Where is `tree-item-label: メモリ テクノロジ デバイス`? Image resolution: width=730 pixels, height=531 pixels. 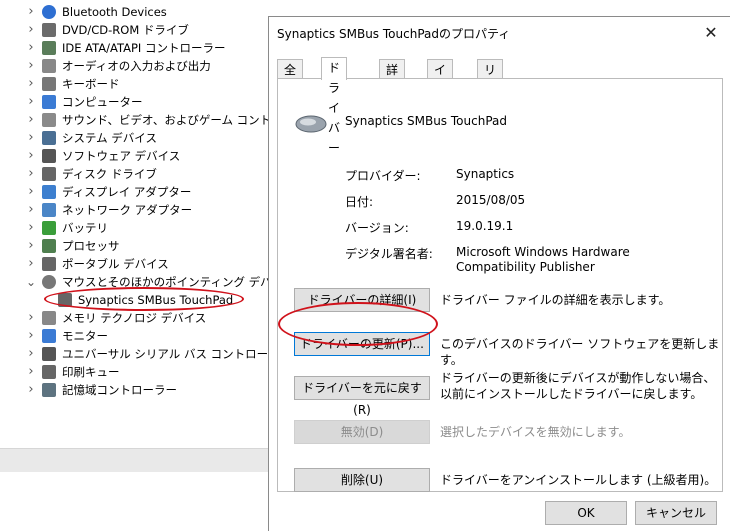 tree-item-label: メモリ テクノロジ デバイス is located at coordinates (134, 318).